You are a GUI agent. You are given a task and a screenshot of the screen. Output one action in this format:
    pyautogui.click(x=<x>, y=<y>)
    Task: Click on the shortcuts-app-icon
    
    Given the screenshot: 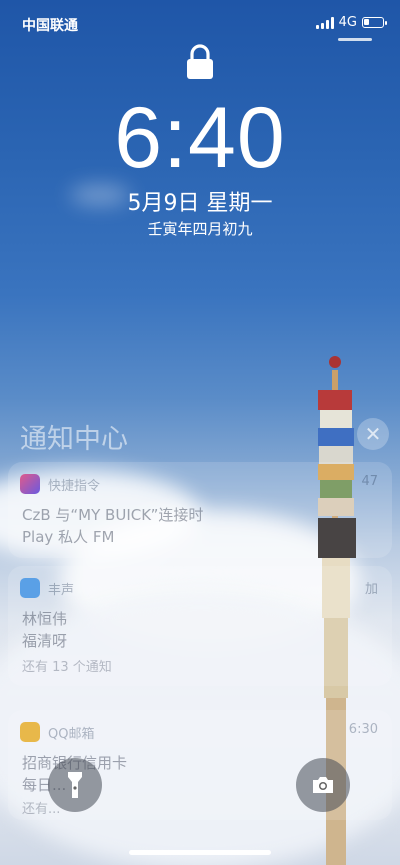 What is the action you would take?
    pyautogui.click(x=30, y=484)
    